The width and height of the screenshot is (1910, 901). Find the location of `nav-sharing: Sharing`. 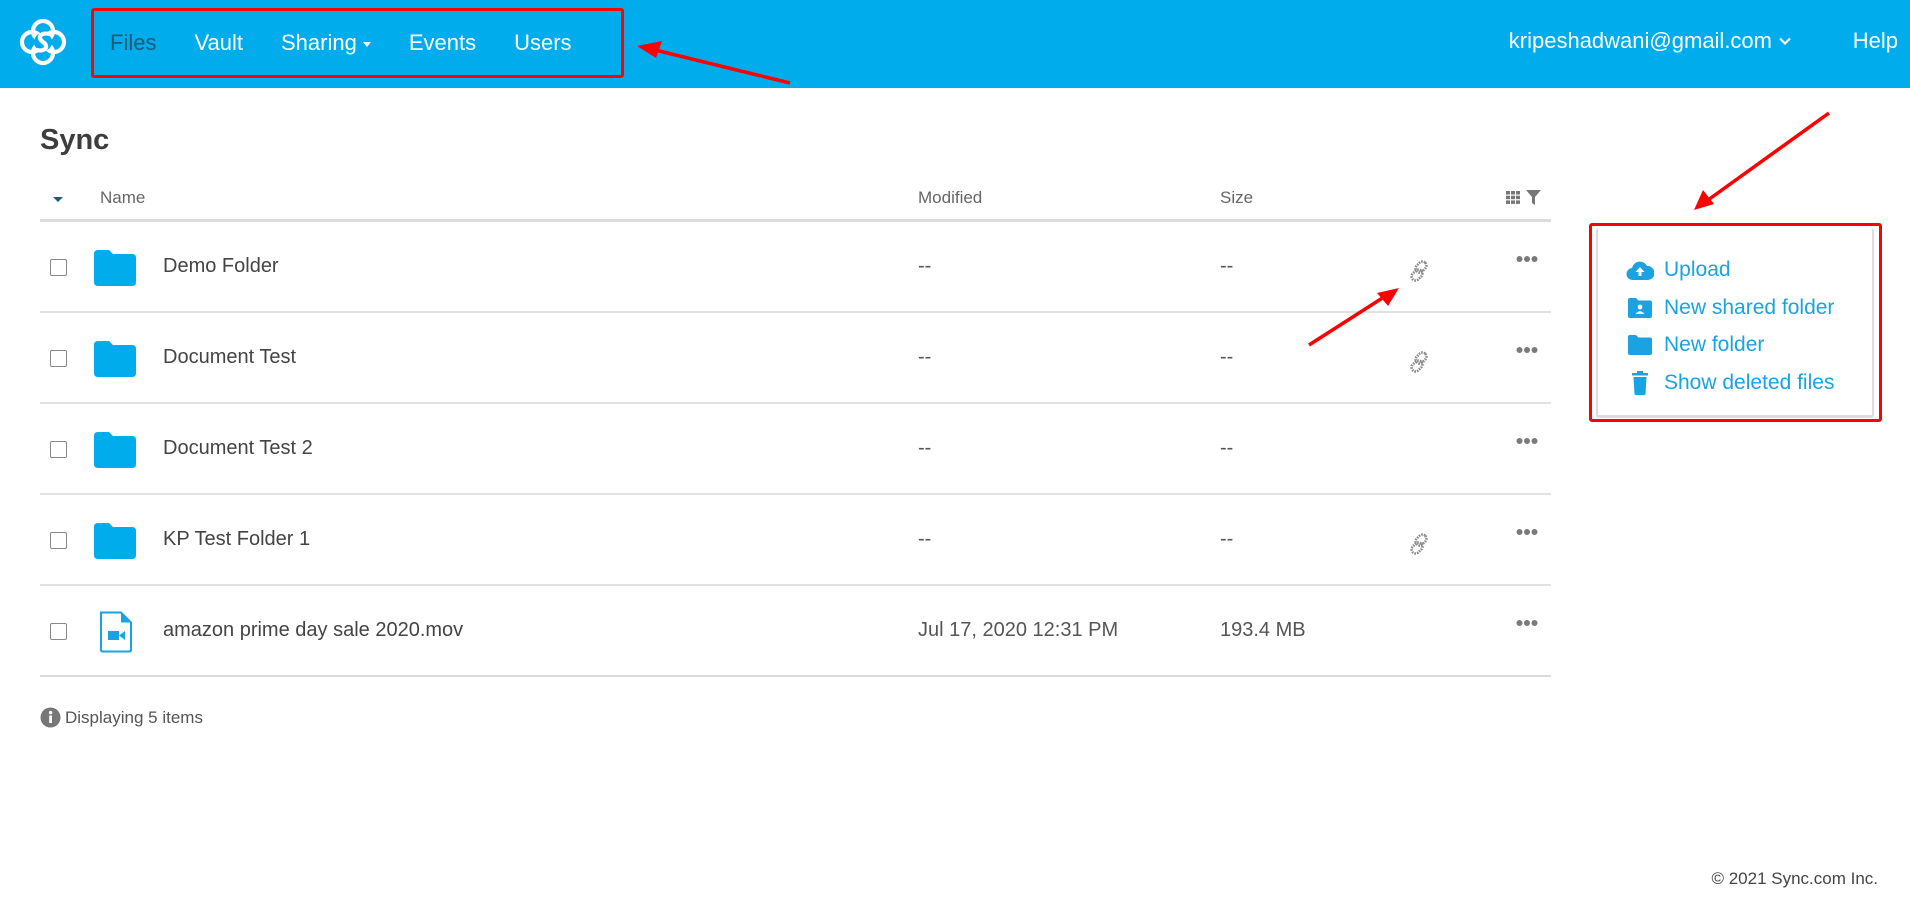

nav-sharing: Sharing is located at coordinates (326, 43).